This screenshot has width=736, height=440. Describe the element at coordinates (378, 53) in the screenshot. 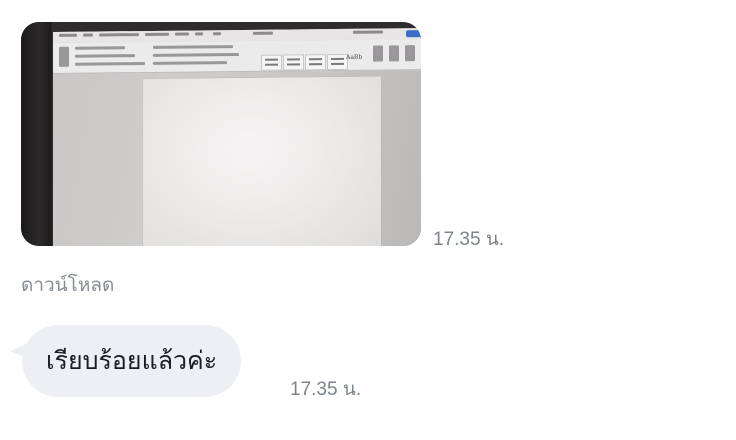

I see `styles-pane-icon` at that location.